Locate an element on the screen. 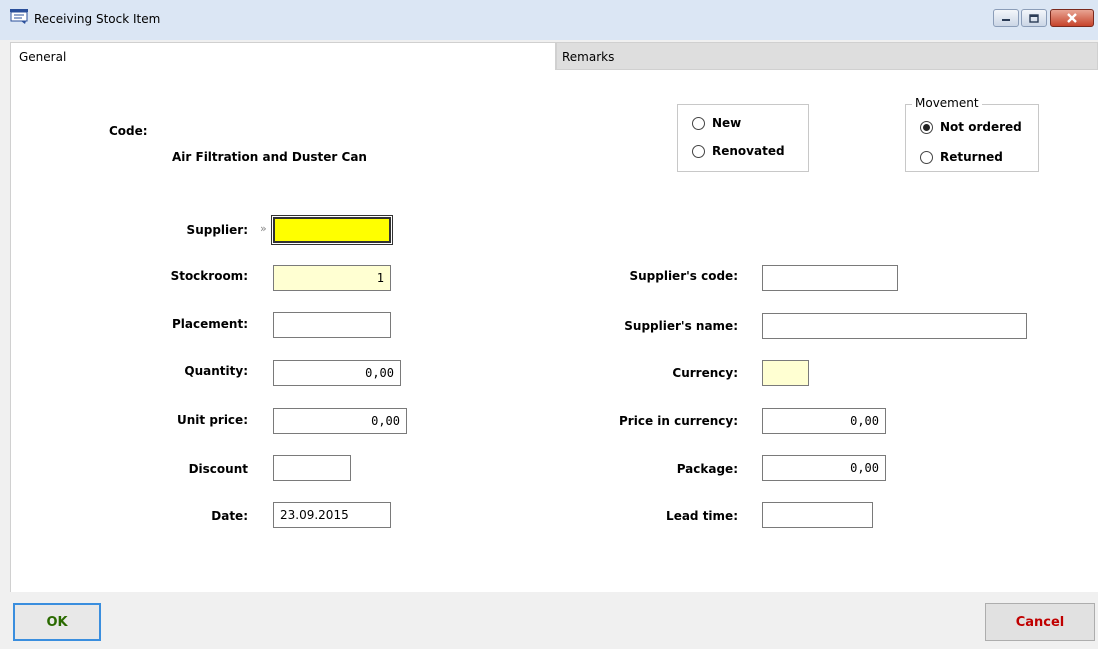 The height and width of the screenshot is (649, 1098). radio-returned: Returned is located at coordinates (977, 158).